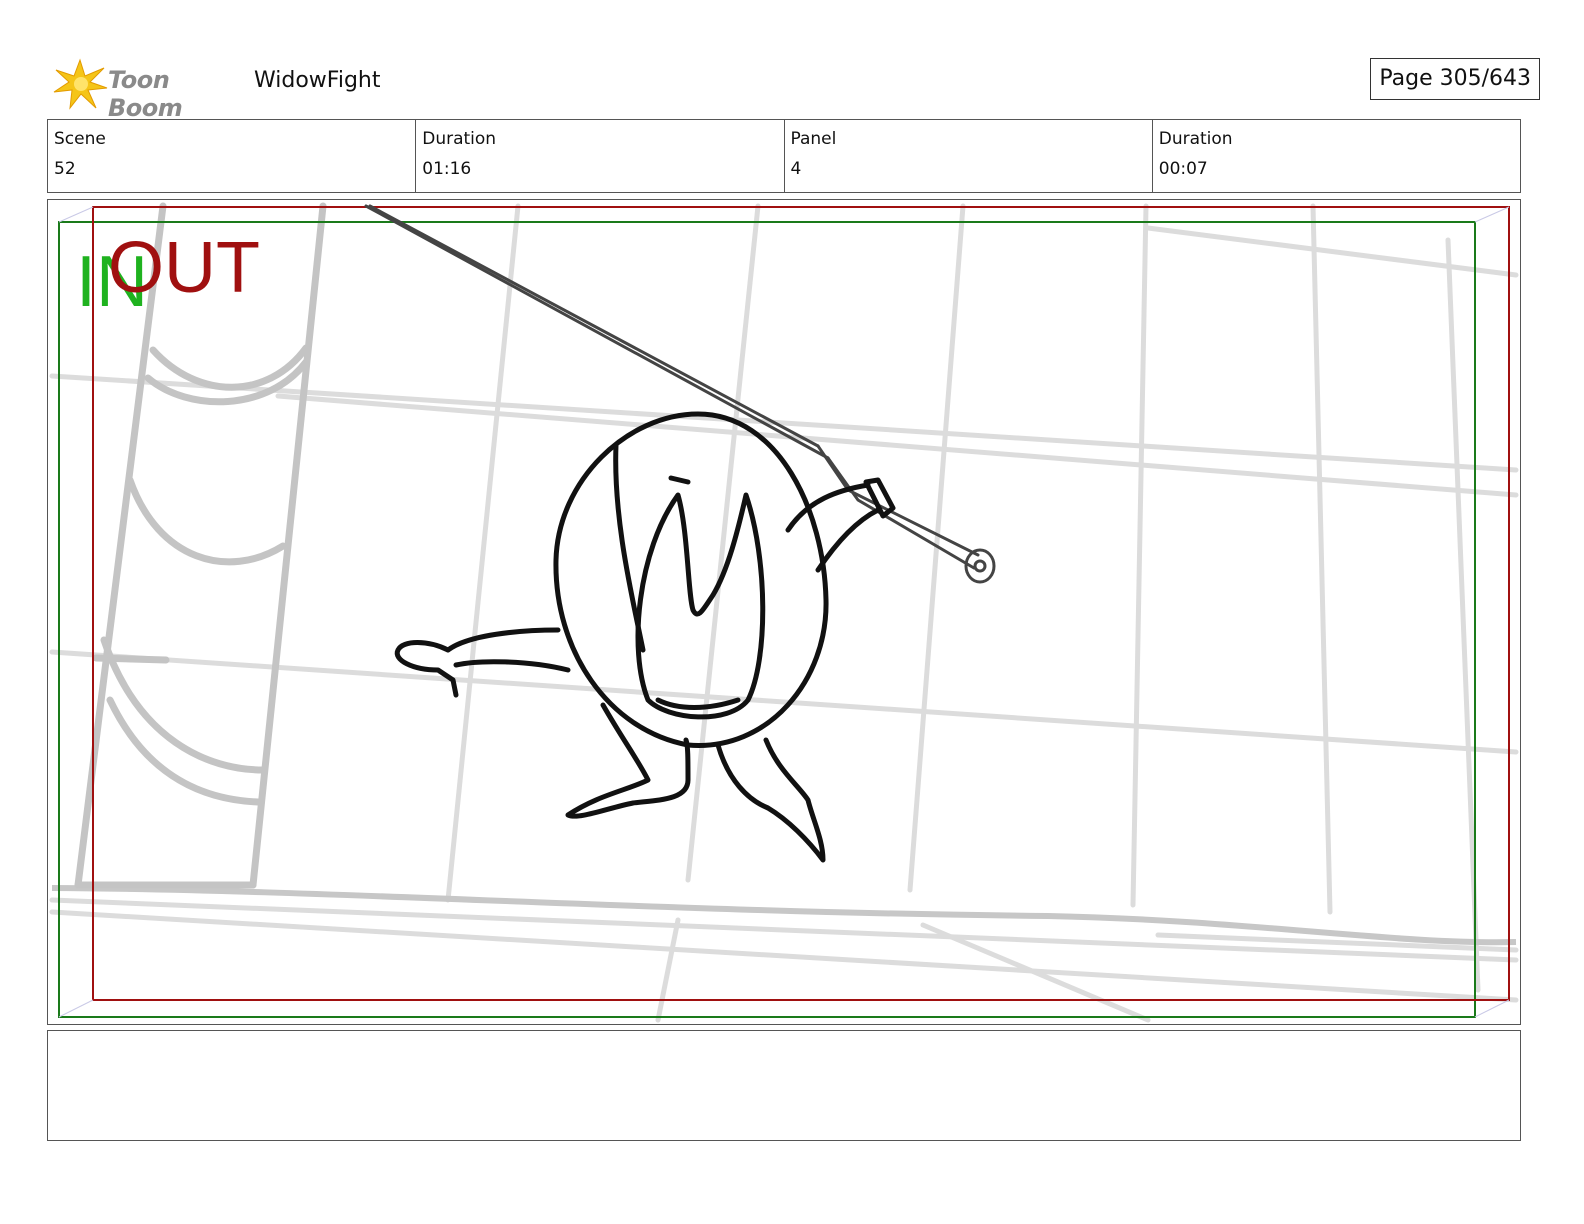 The image size is (1584, 1224). Describe the element at coordinates (80, 139) in the screenshot. I see `scene-label: Scene` at that location.